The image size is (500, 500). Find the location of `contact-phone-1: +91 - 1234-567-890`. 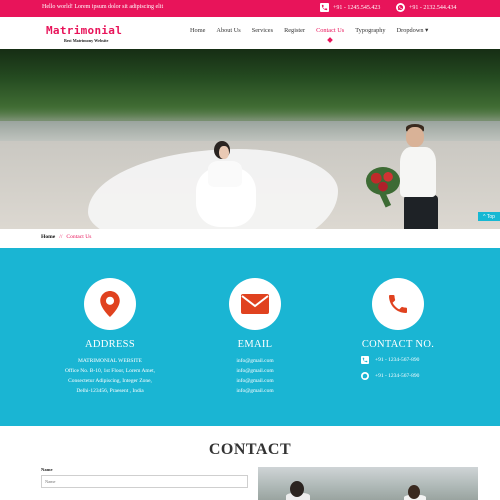

contact-phone-1: +91 - 1234-567-890 is located at coordinates (390, 360).